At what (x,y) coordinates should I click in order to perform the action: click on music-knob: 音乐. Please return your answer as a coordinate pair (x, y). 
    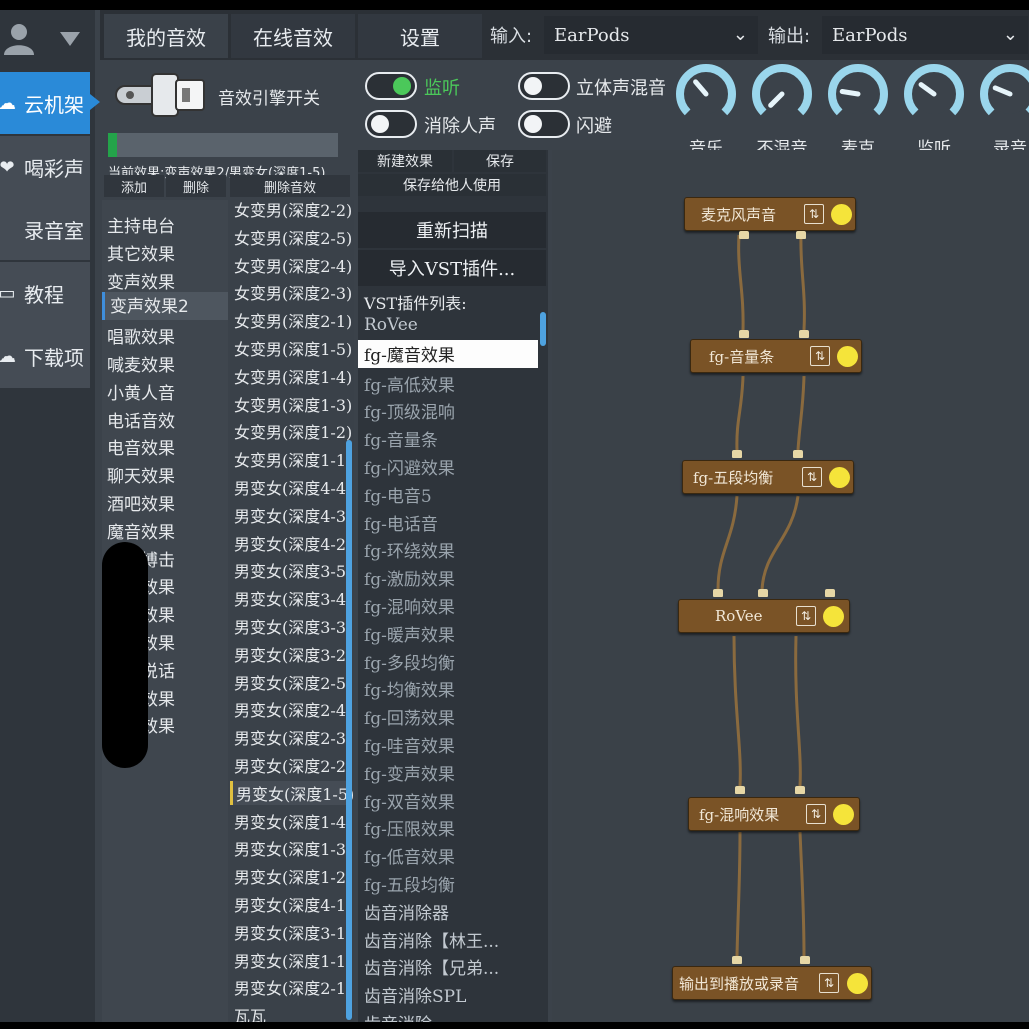
    Looking at the image, I should click on (706, 112).